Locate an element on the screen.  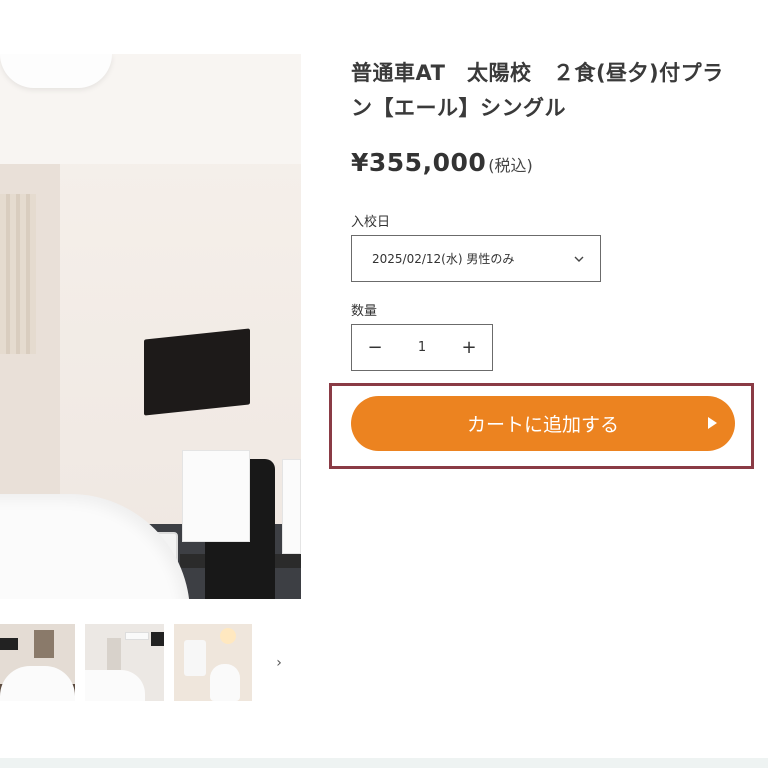
thumb-toilet is located at coordinates (225, 682).